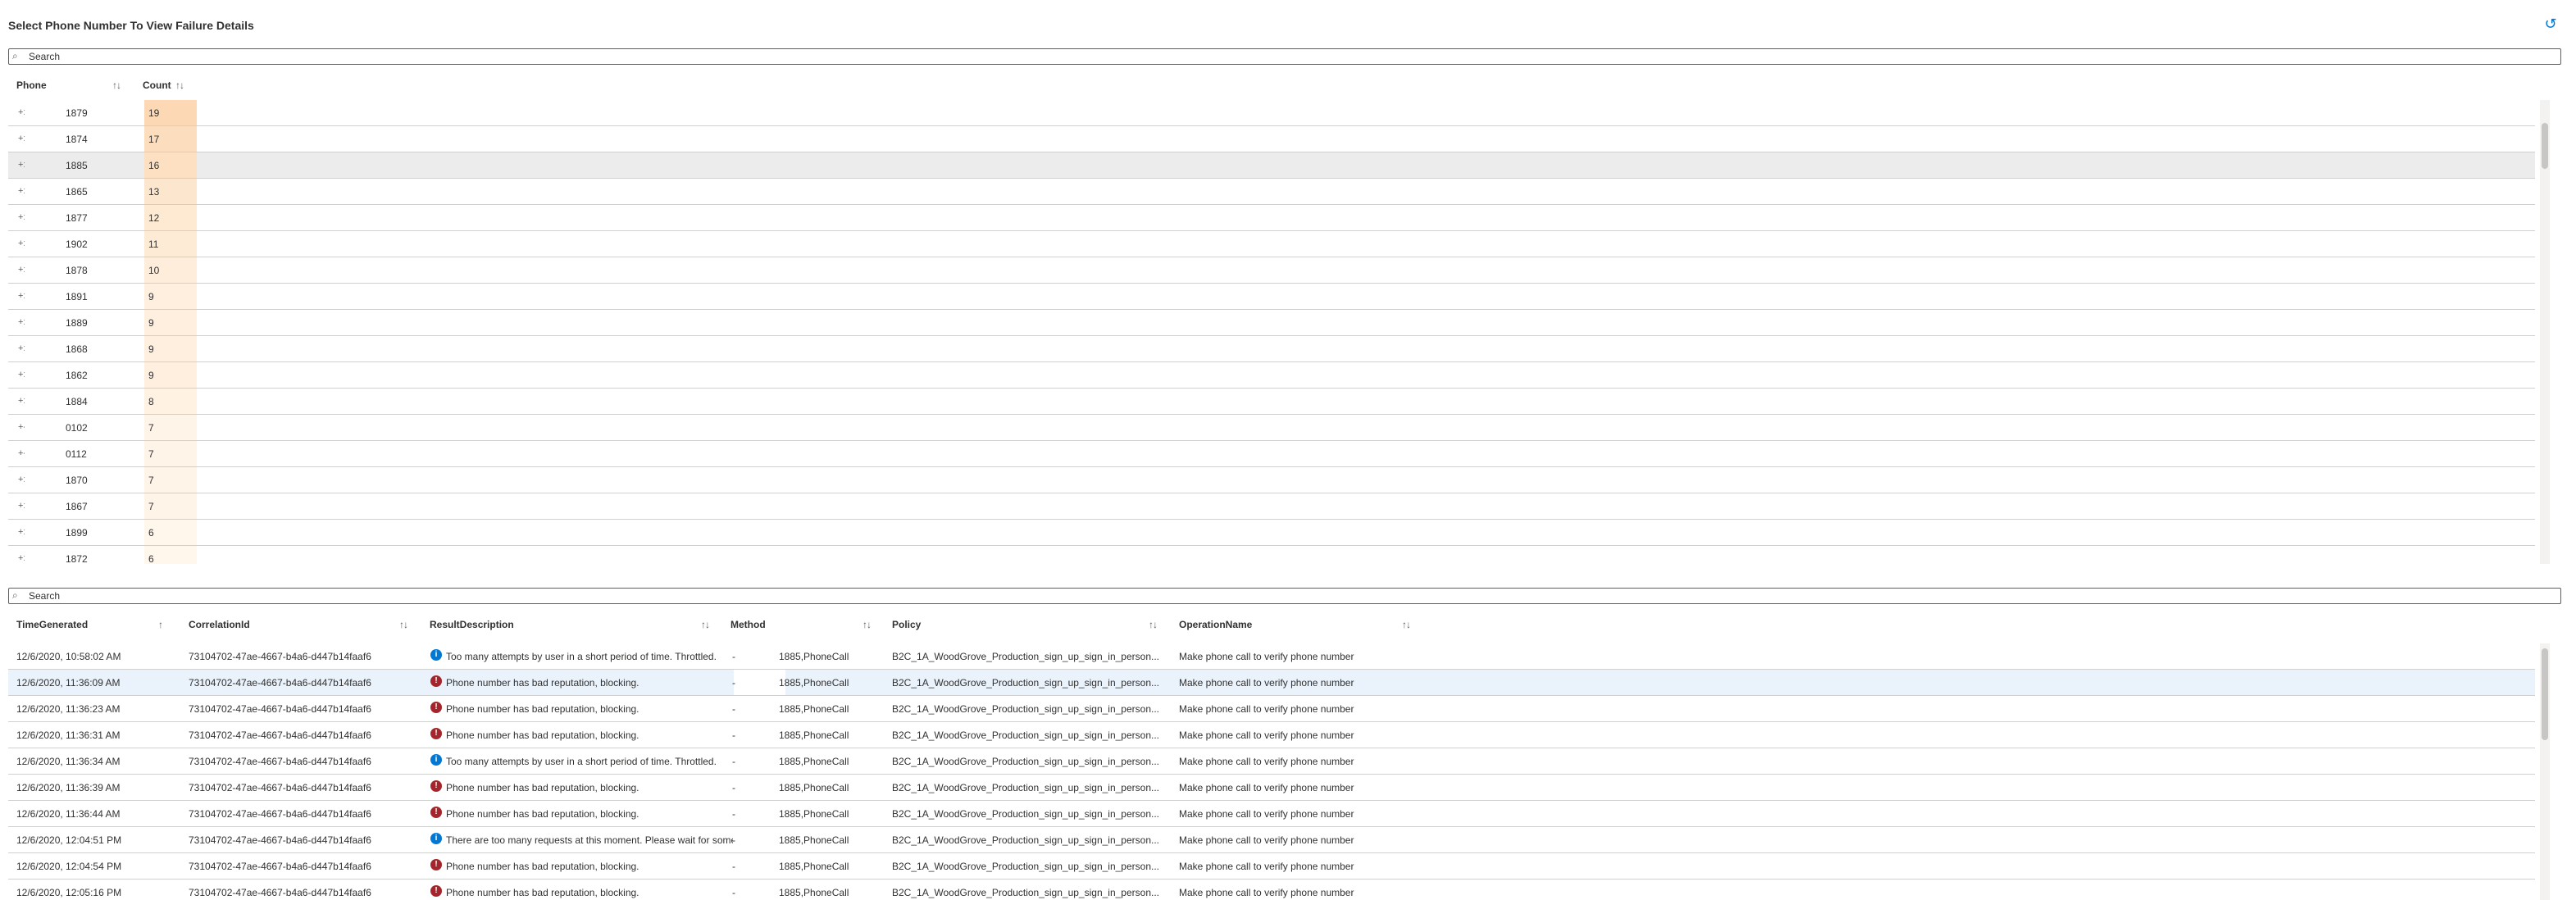 The height and width of the screenshot is (900, 2576). Describe the element at coordinates (68, 761) in the screenshot. I see `time-generated: 12/6/2020, 11:36:34 AM` at that location.